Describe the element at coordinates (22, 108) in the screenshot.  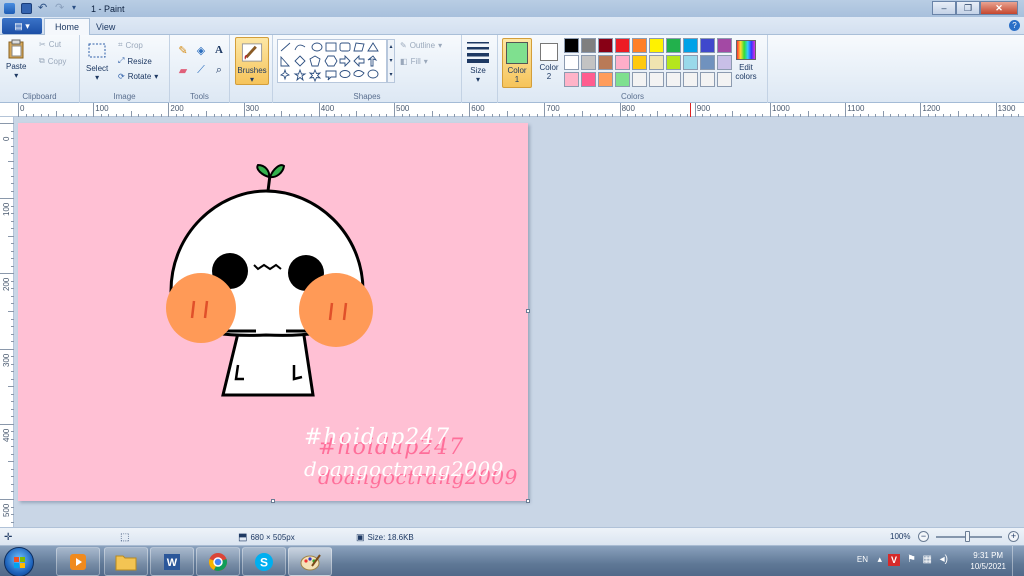
I see `ruler-label: 0` at that location.